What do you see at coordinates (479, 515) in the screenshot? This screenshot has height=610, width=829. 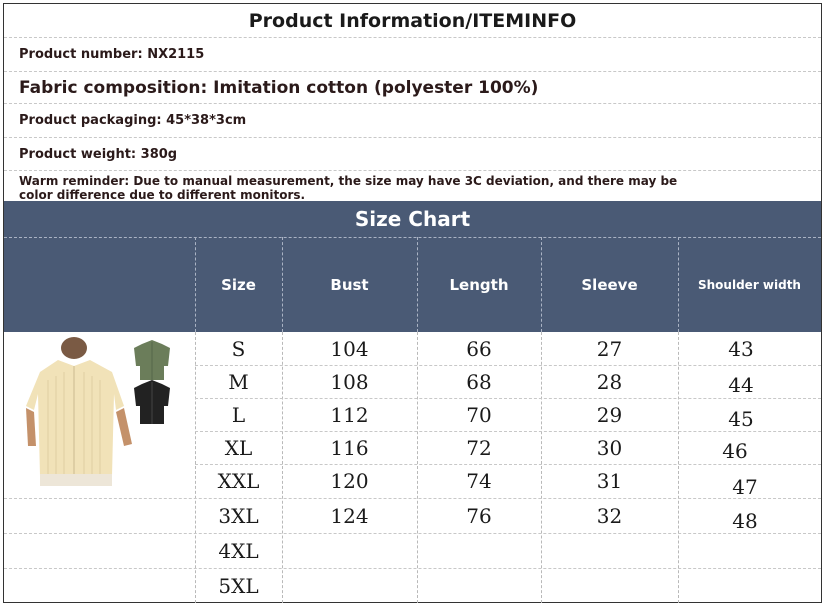 I see `cell-length: 76` at bounding box center [479, 515].